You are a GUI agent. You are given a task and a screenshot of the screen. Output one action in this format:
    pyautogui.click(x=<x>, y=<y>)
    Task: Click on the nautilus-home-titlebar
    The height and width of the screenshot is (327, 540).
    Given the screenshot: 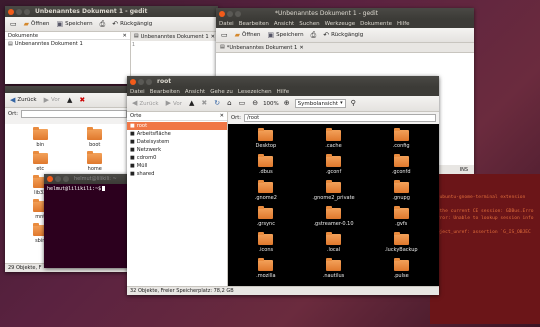 What is the action you would take?
    pyautogui.click(x=67, y=89)
    